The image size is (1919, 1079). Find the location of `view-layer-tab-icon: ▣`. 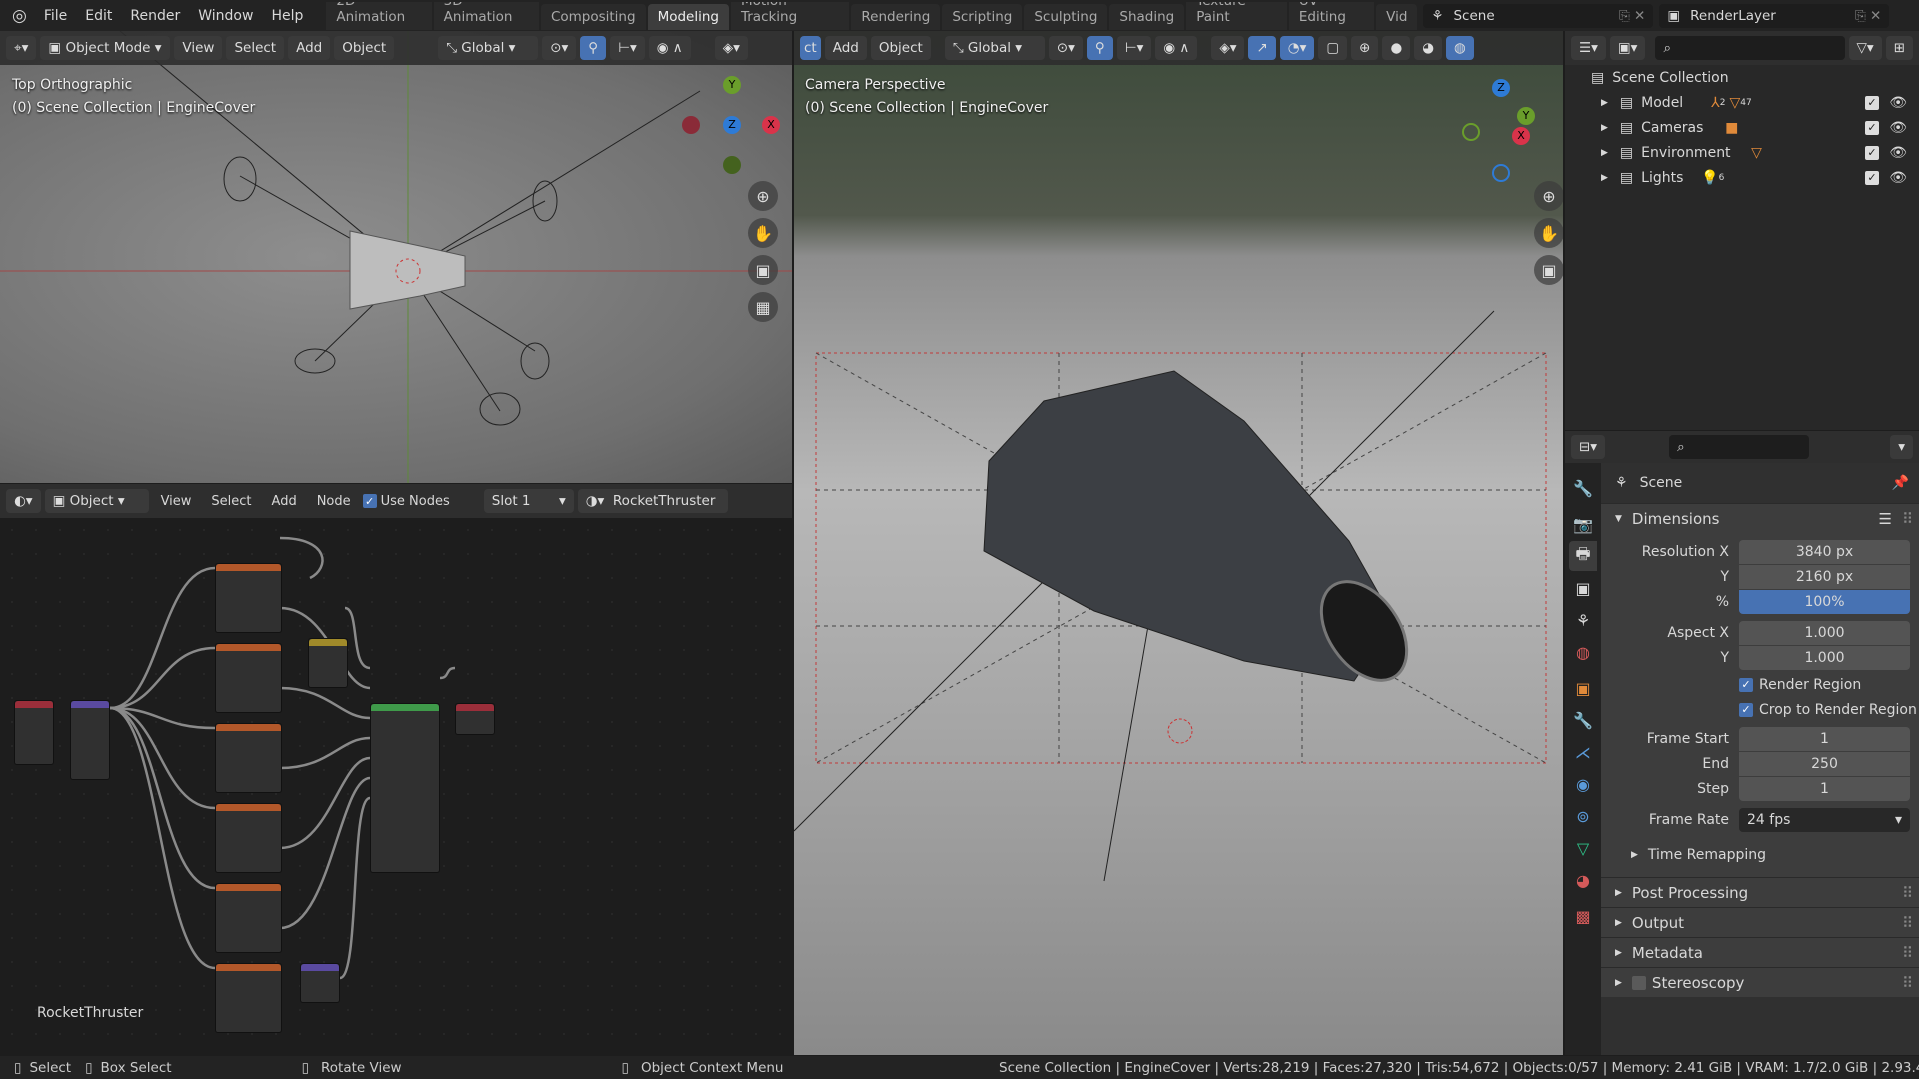

view-layer-tab-icon: ▣ is located at coordinates (1583, 588).